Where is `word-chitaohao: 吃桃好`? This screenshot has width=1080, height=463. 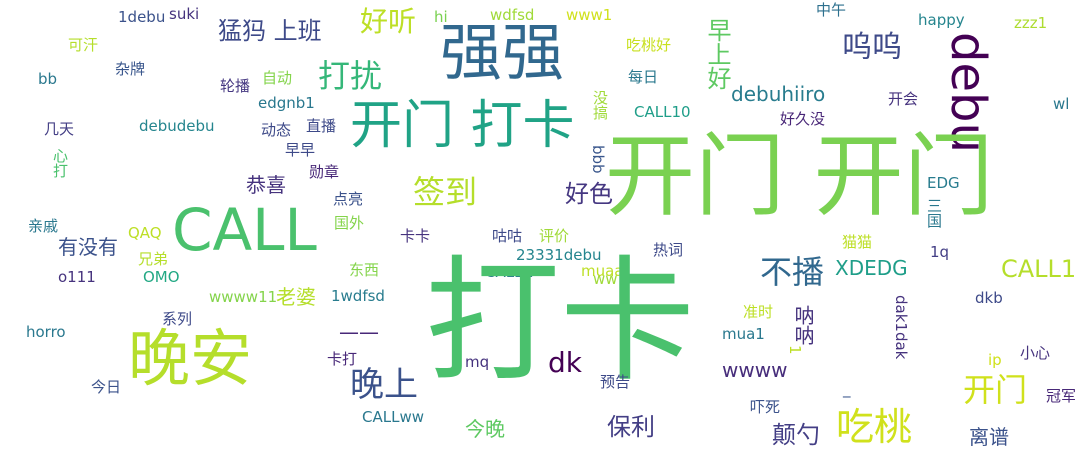
word-chitaohao: 吃桃好 is located at coordinates (649, 45).